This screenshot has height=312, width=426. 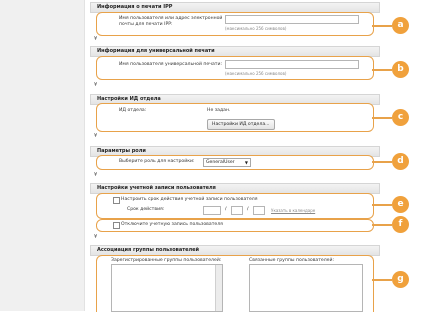 I want to click on callout-badge-b: b, so click(x=400, y=69).